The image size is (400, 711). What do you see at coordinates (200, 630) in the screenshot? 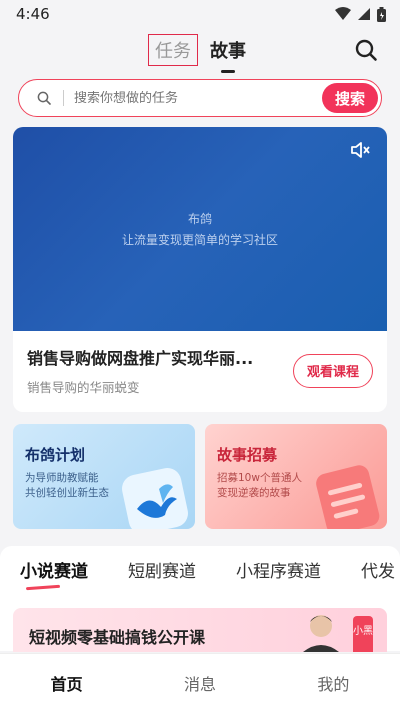
I see `feed-card: 短视频零基础搞钱公开课 小黑` at bounding box center [200, 630].